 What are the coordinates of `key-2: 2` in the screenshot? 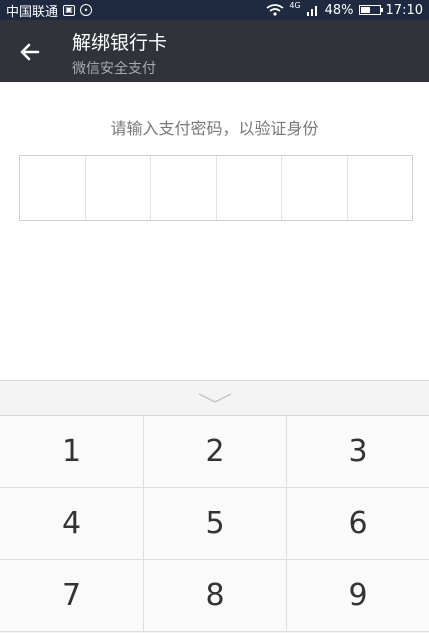 It's located at (215, 452).